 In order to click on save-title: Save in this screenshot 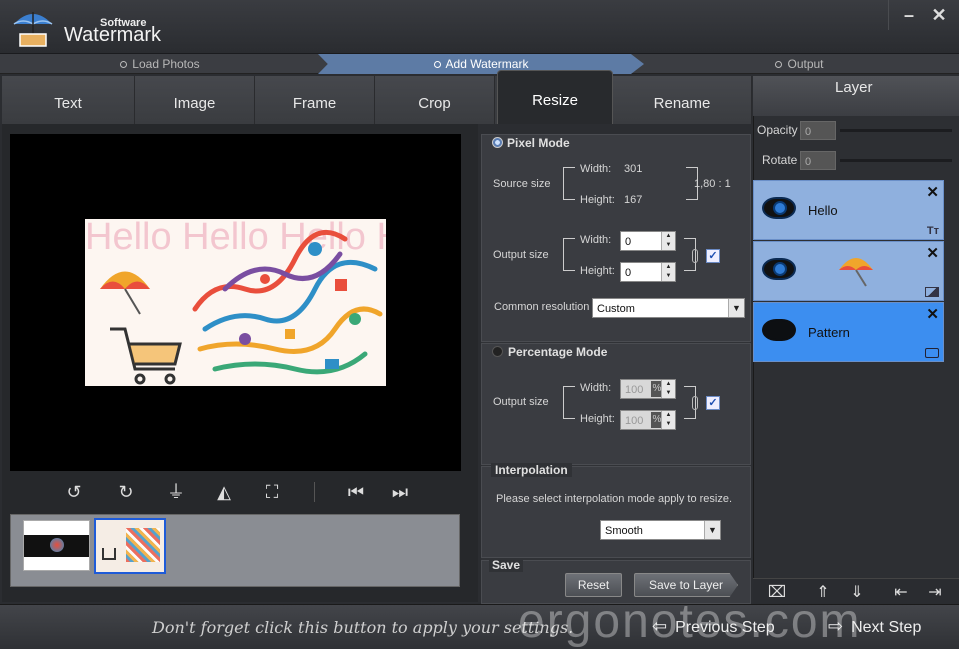, I will do `click(506, 565)`.